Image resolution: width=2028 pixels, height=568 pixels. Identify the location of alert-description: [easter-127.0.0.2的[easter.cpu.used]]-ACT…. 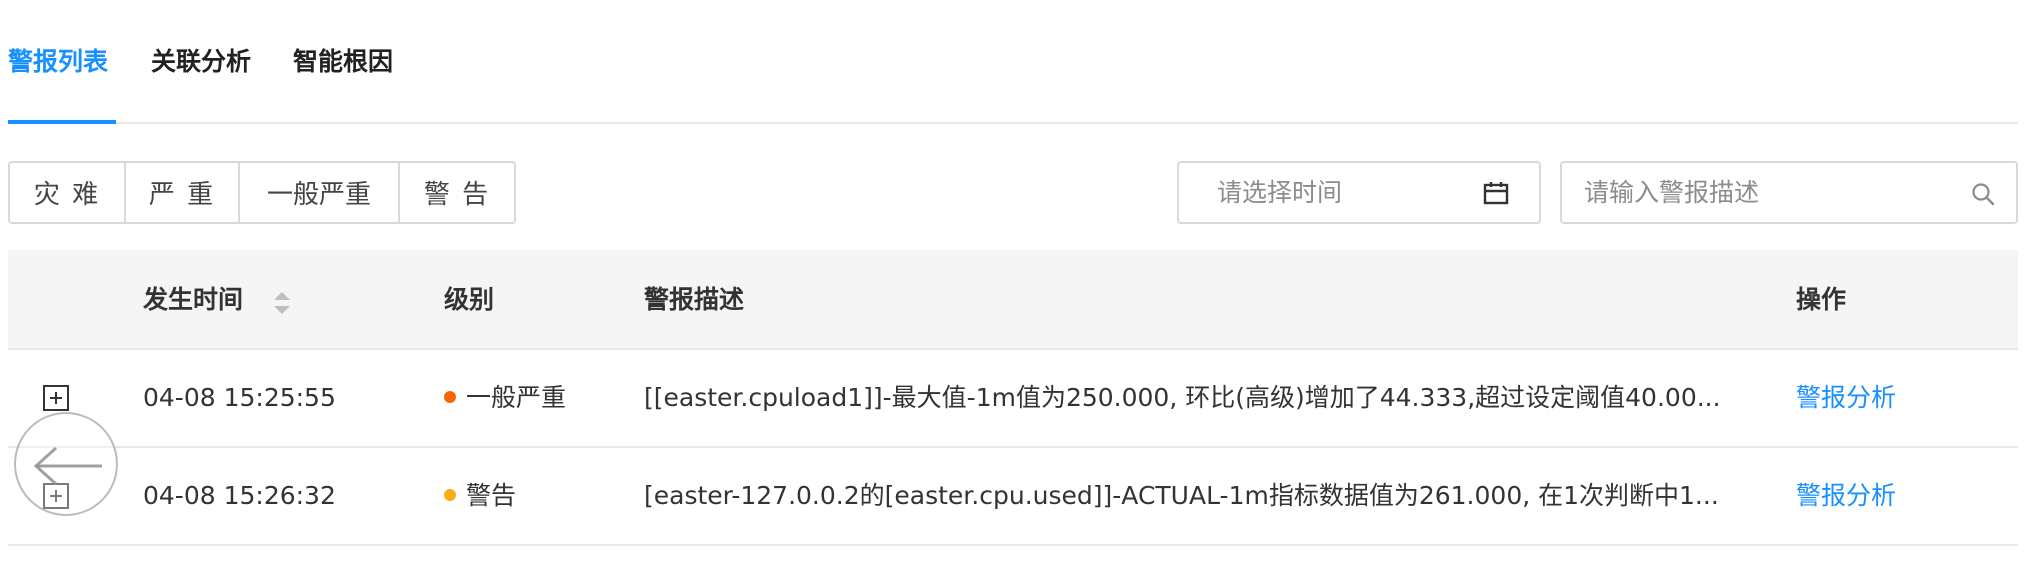
(1181, 495).